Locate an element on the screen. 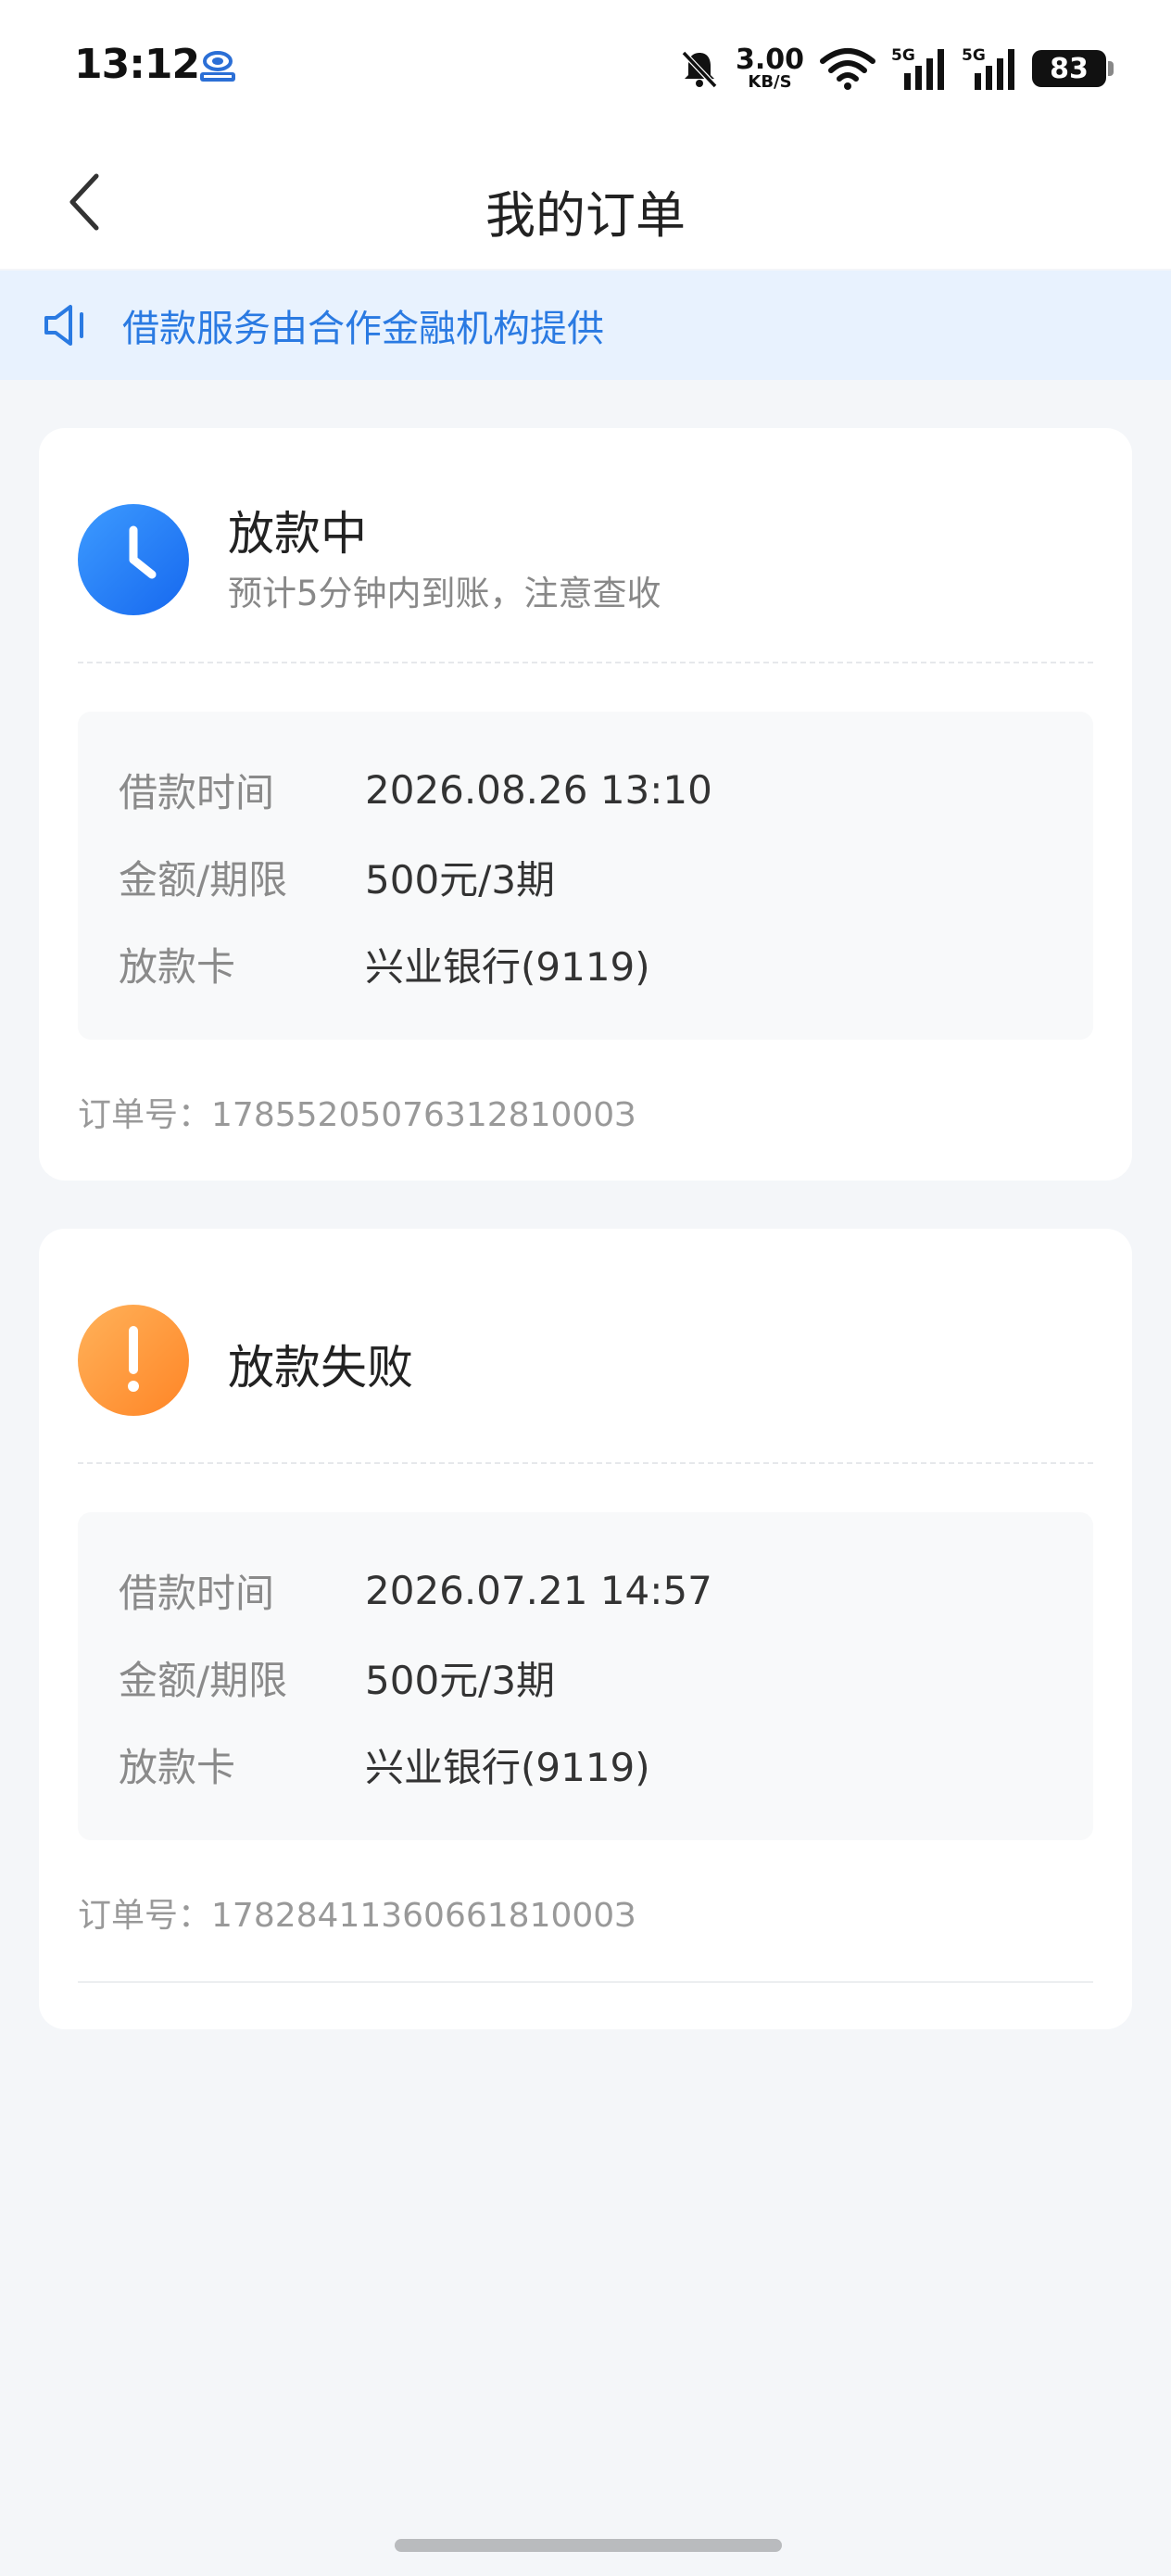  order-status-sub: 预计5分钟内到账，注意查收 is located at coordinates (445, 593).